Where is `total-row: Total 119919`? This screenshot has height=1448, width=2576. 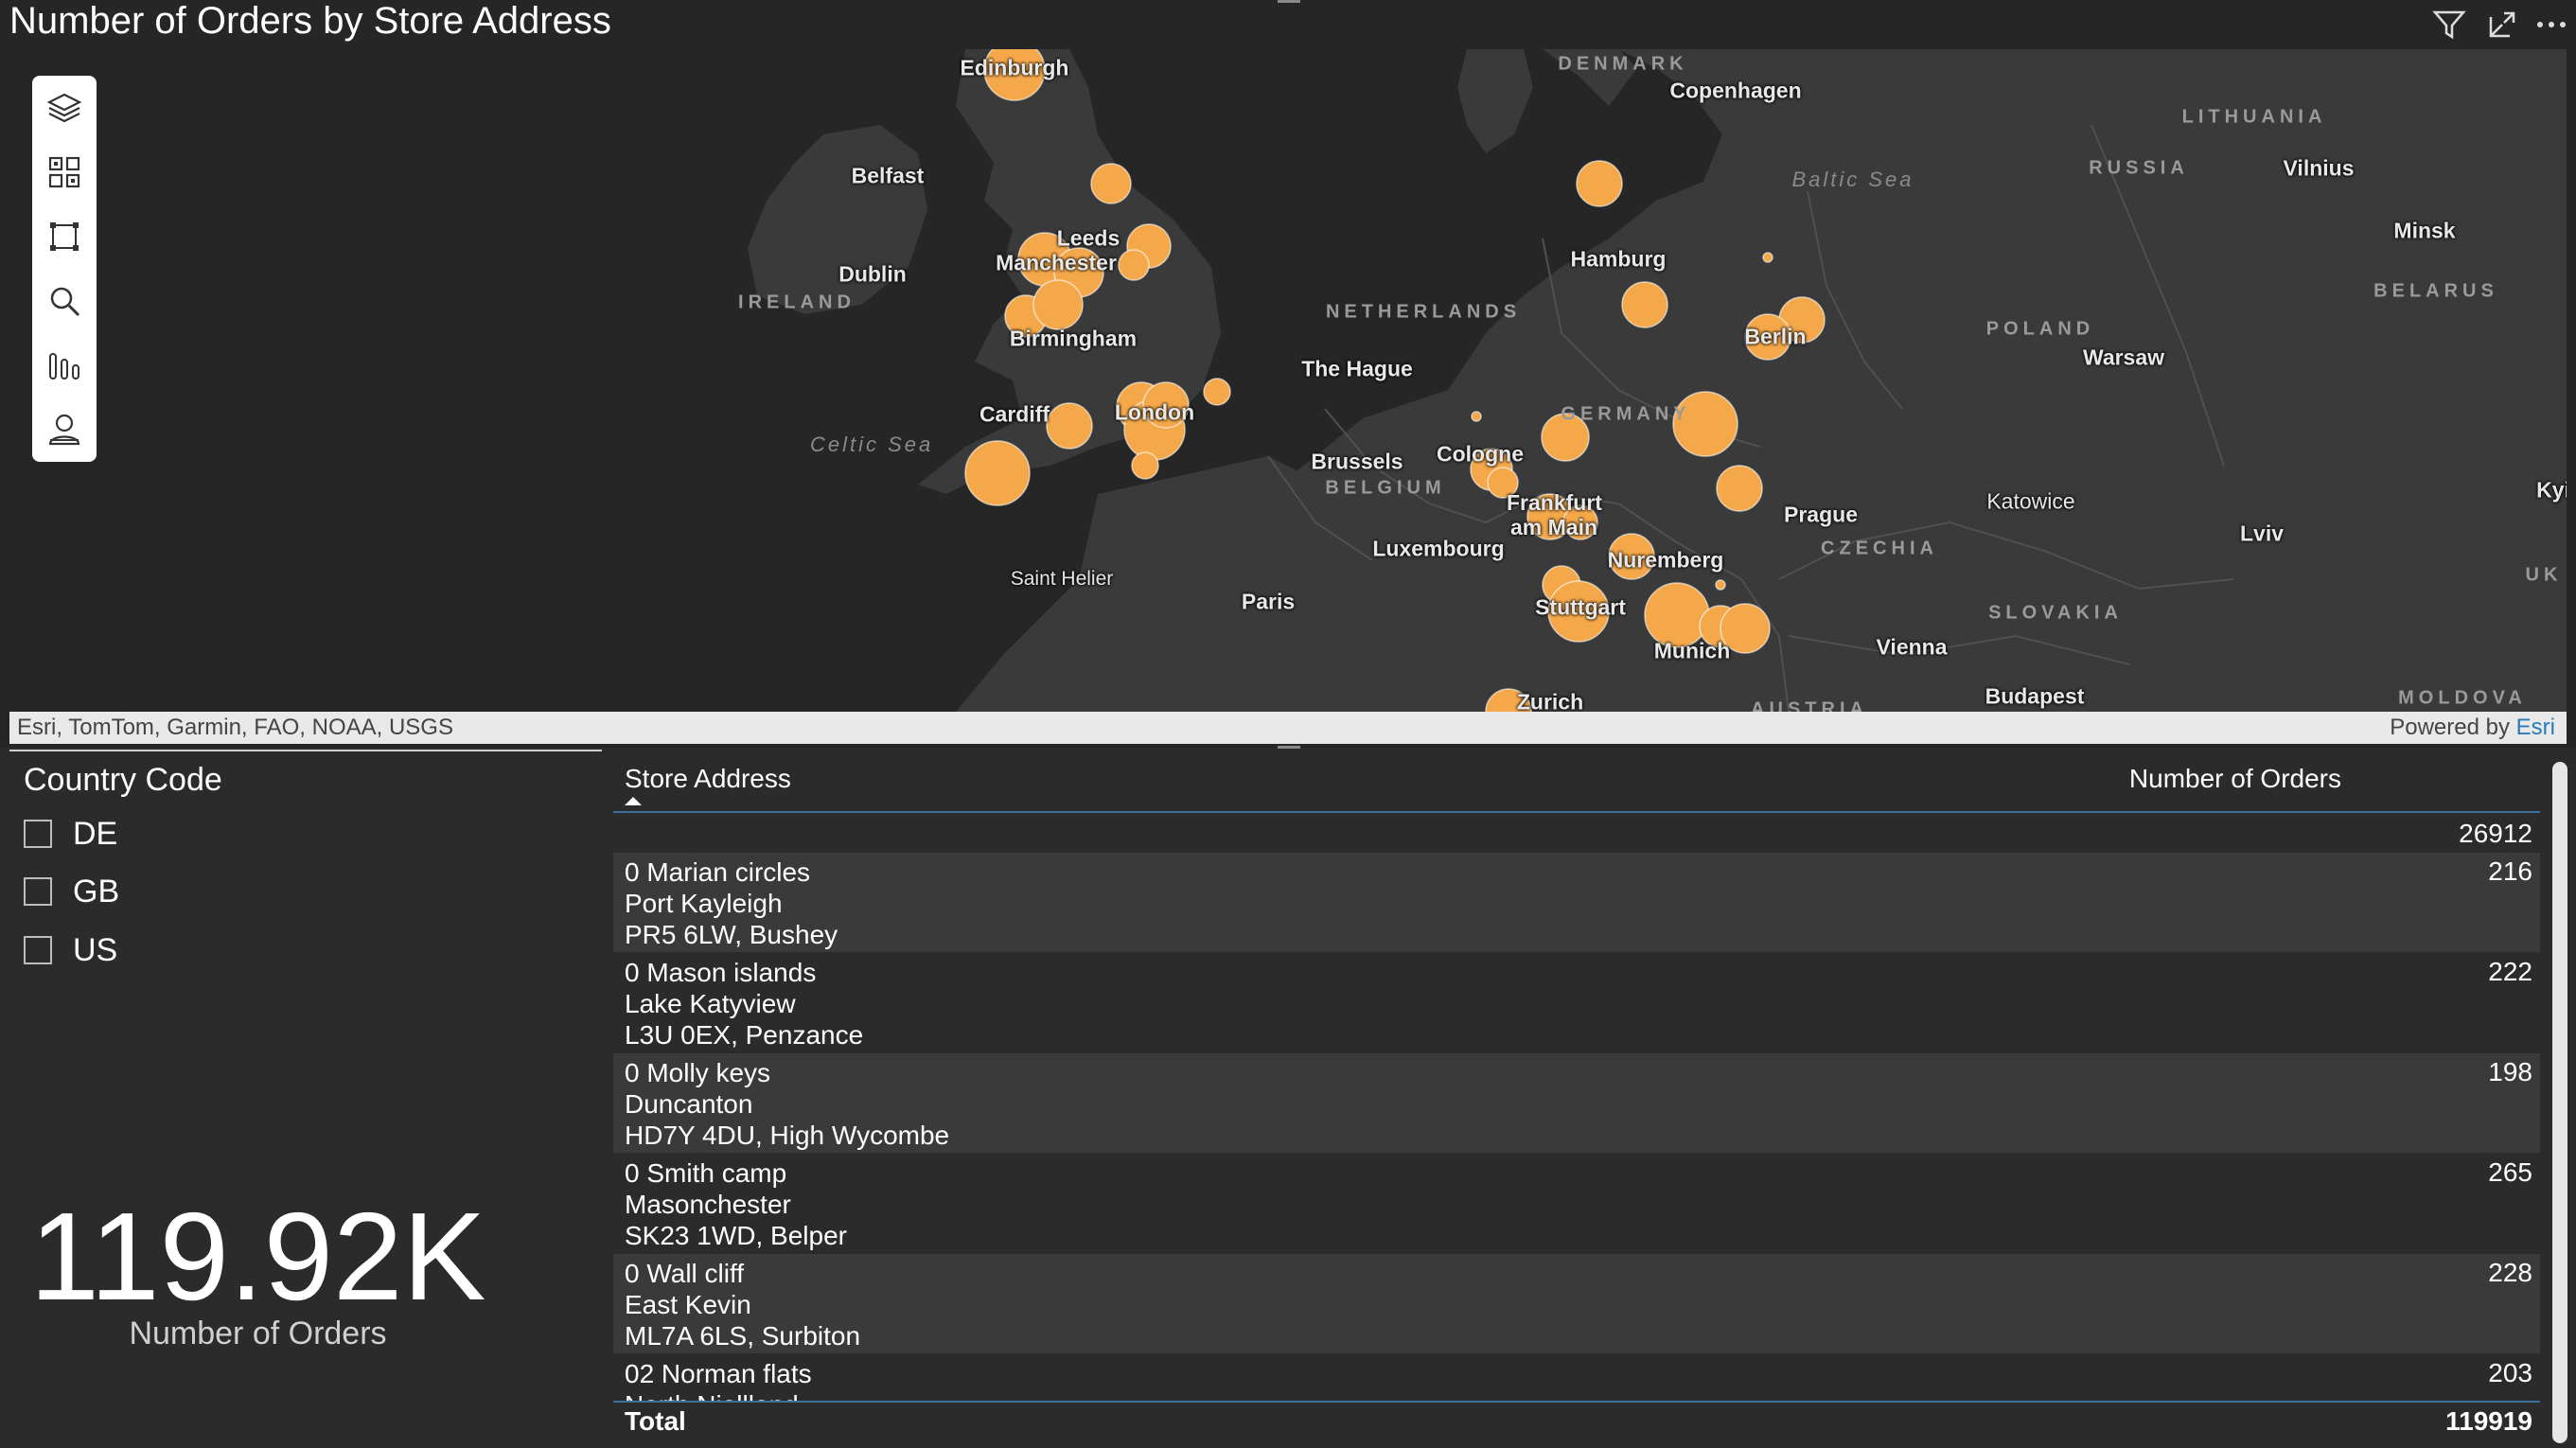
total-row: Total 119919 is located at coordinates (1576, 1424).